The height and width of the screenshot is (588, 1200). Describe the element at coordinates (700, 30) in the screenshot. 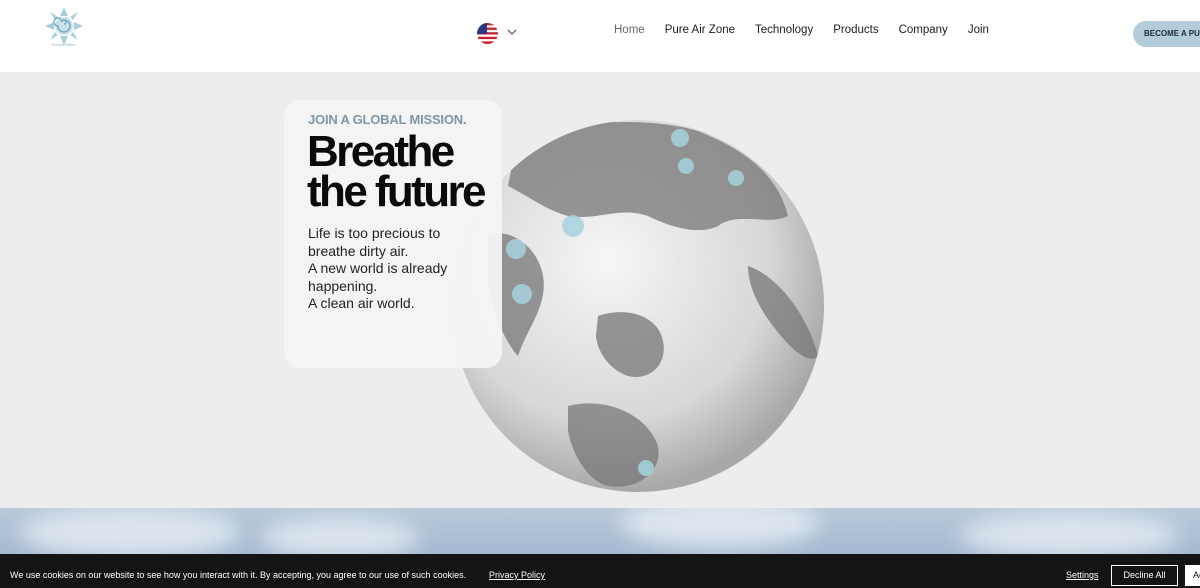

I see `nav-pure-air-zone: Pure Air Zone` at that location.